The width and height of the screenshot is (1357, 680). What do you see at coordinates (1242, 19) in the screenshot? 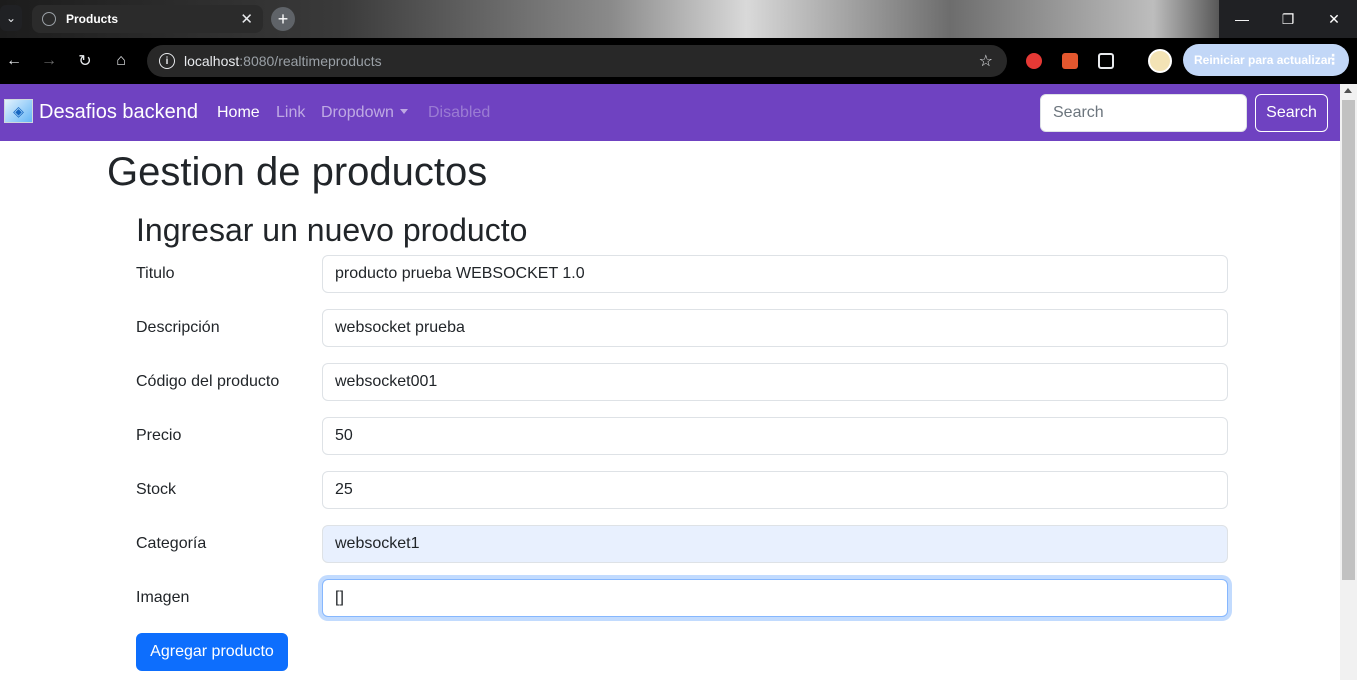
I see `minimize-button: —` at bounding box center [1242, 19].